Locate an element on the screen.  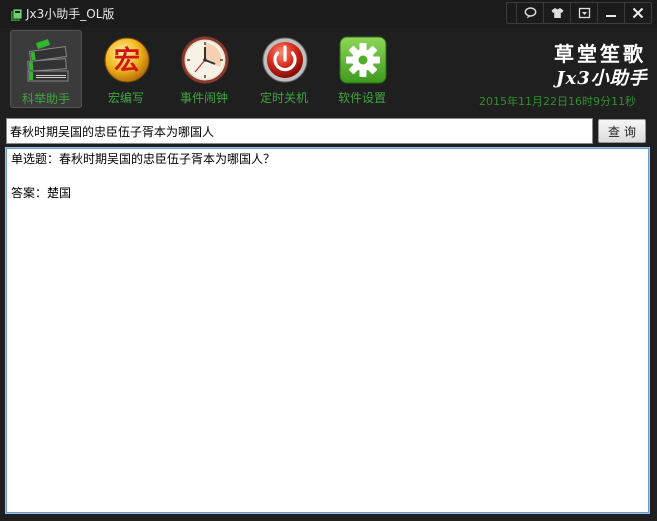
tab-exam-helper-label: 科举助手 is located at coordinates (45, 99).